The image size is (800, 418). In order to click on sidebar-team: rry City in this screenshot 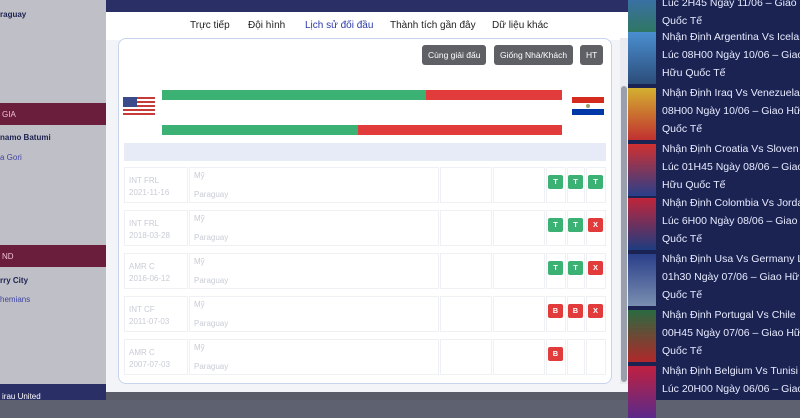, I will do `click(53, 280)`.